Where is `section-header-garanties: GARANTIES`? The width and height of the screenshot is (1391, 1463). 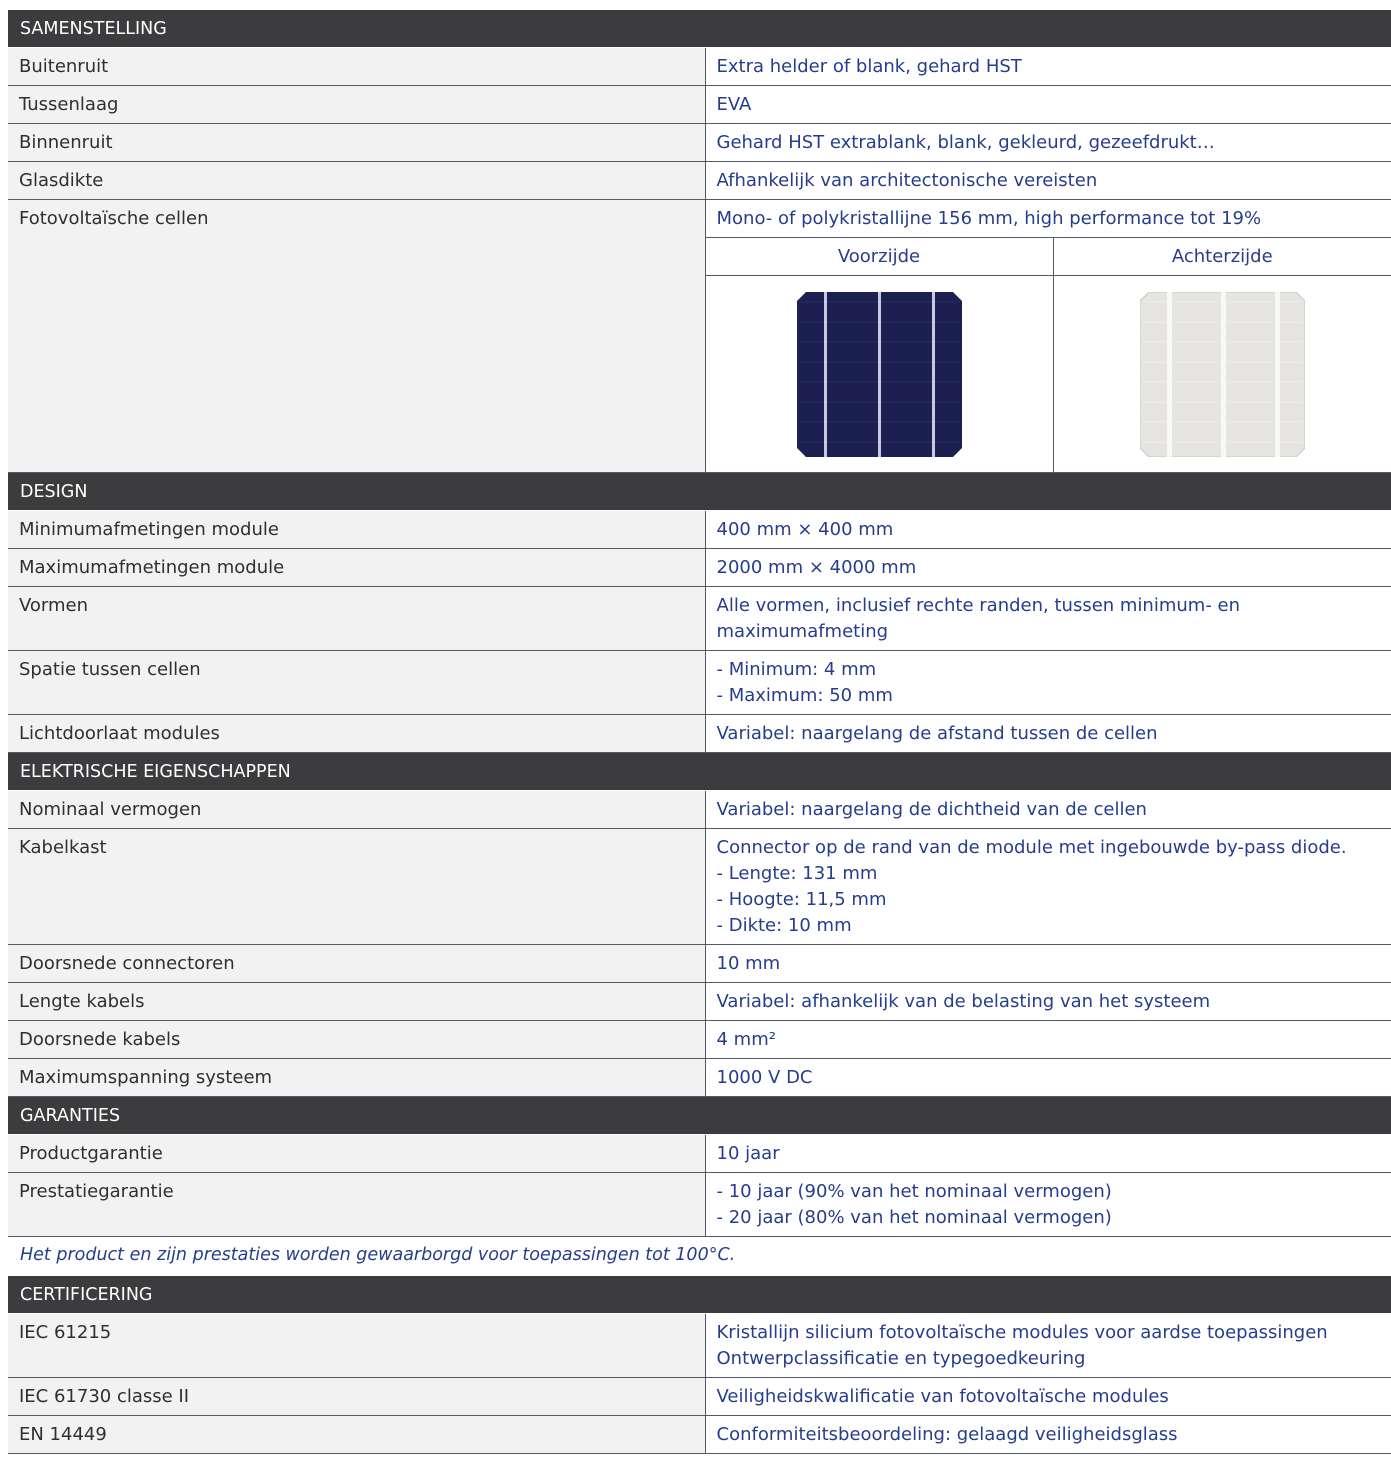 section-header-garanties: GARANTIES is located at coordinates (699, 1115).